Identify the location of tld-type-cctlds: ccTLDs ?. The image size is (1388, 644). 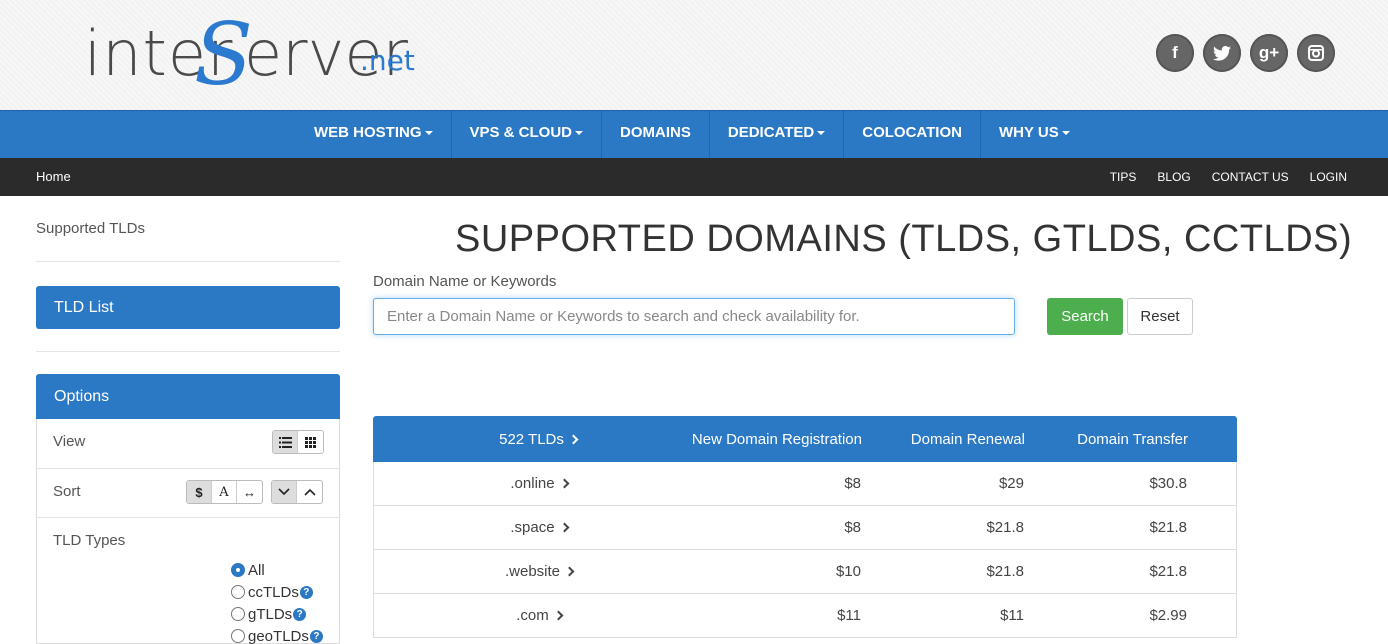
(277, 592).